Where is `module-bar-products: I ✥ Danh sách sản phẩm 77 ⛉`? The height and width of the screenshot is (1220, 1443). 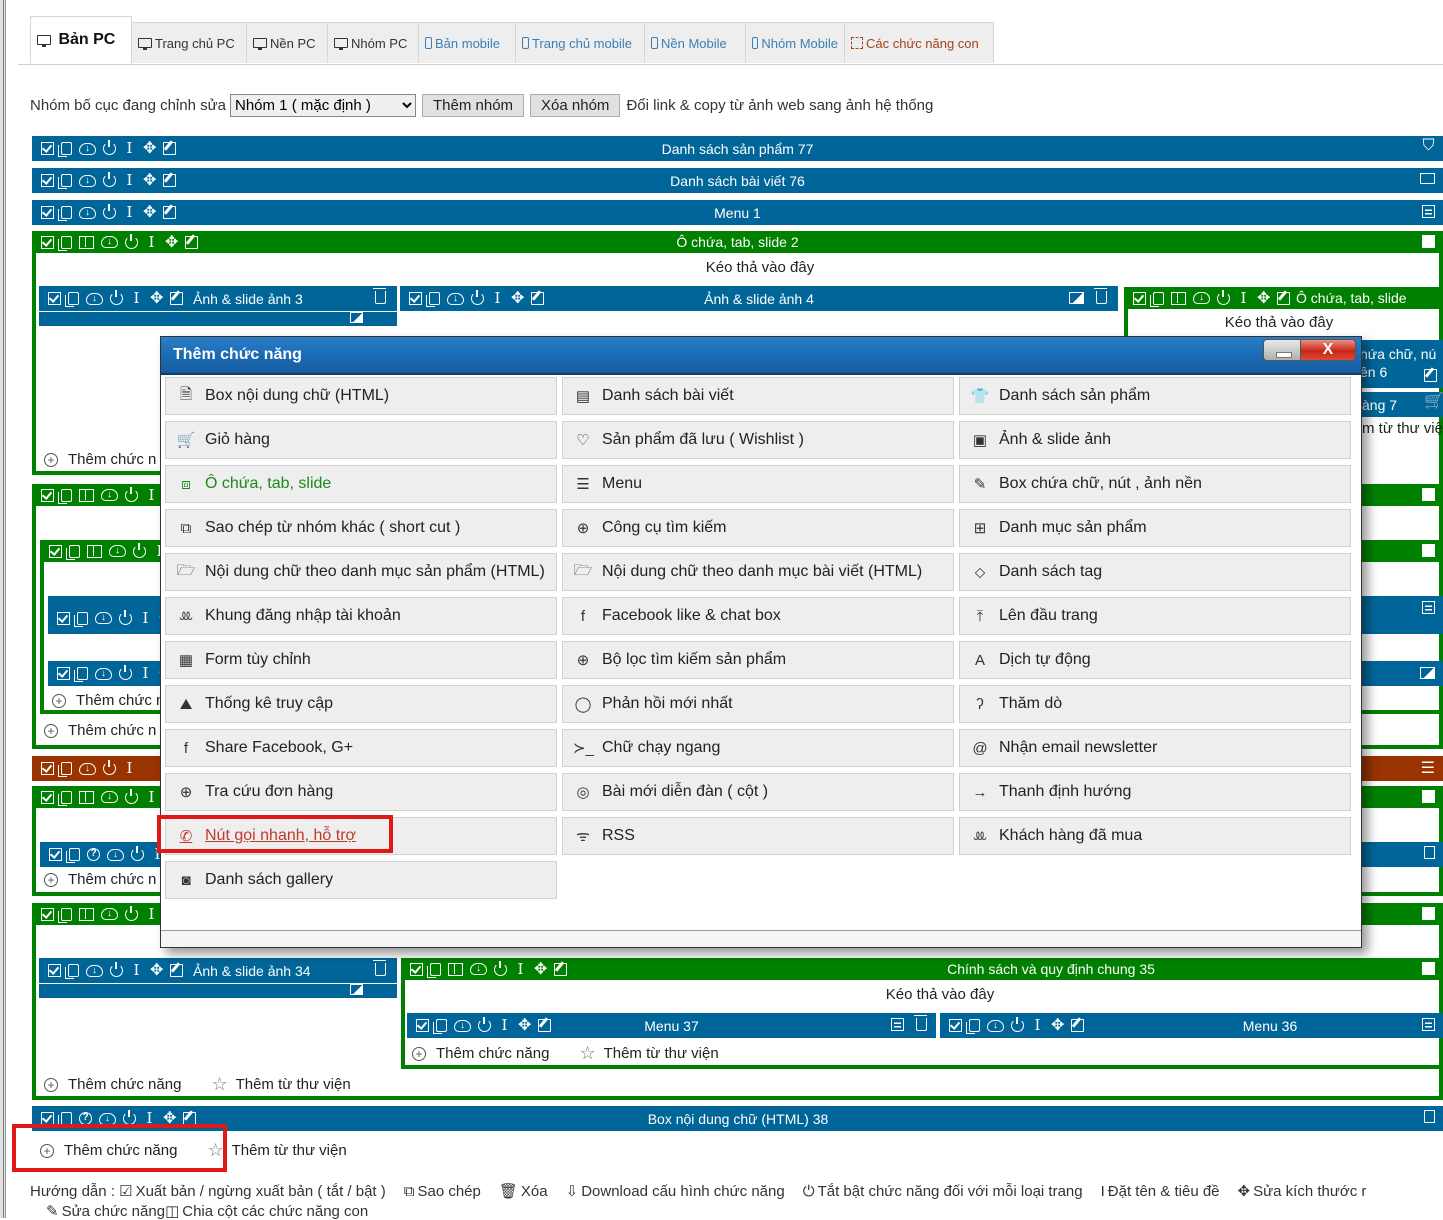 module-bar-products: I ✥ Danh sách sản phẩm 77 ⛉ is located at coordinates (737, 148).